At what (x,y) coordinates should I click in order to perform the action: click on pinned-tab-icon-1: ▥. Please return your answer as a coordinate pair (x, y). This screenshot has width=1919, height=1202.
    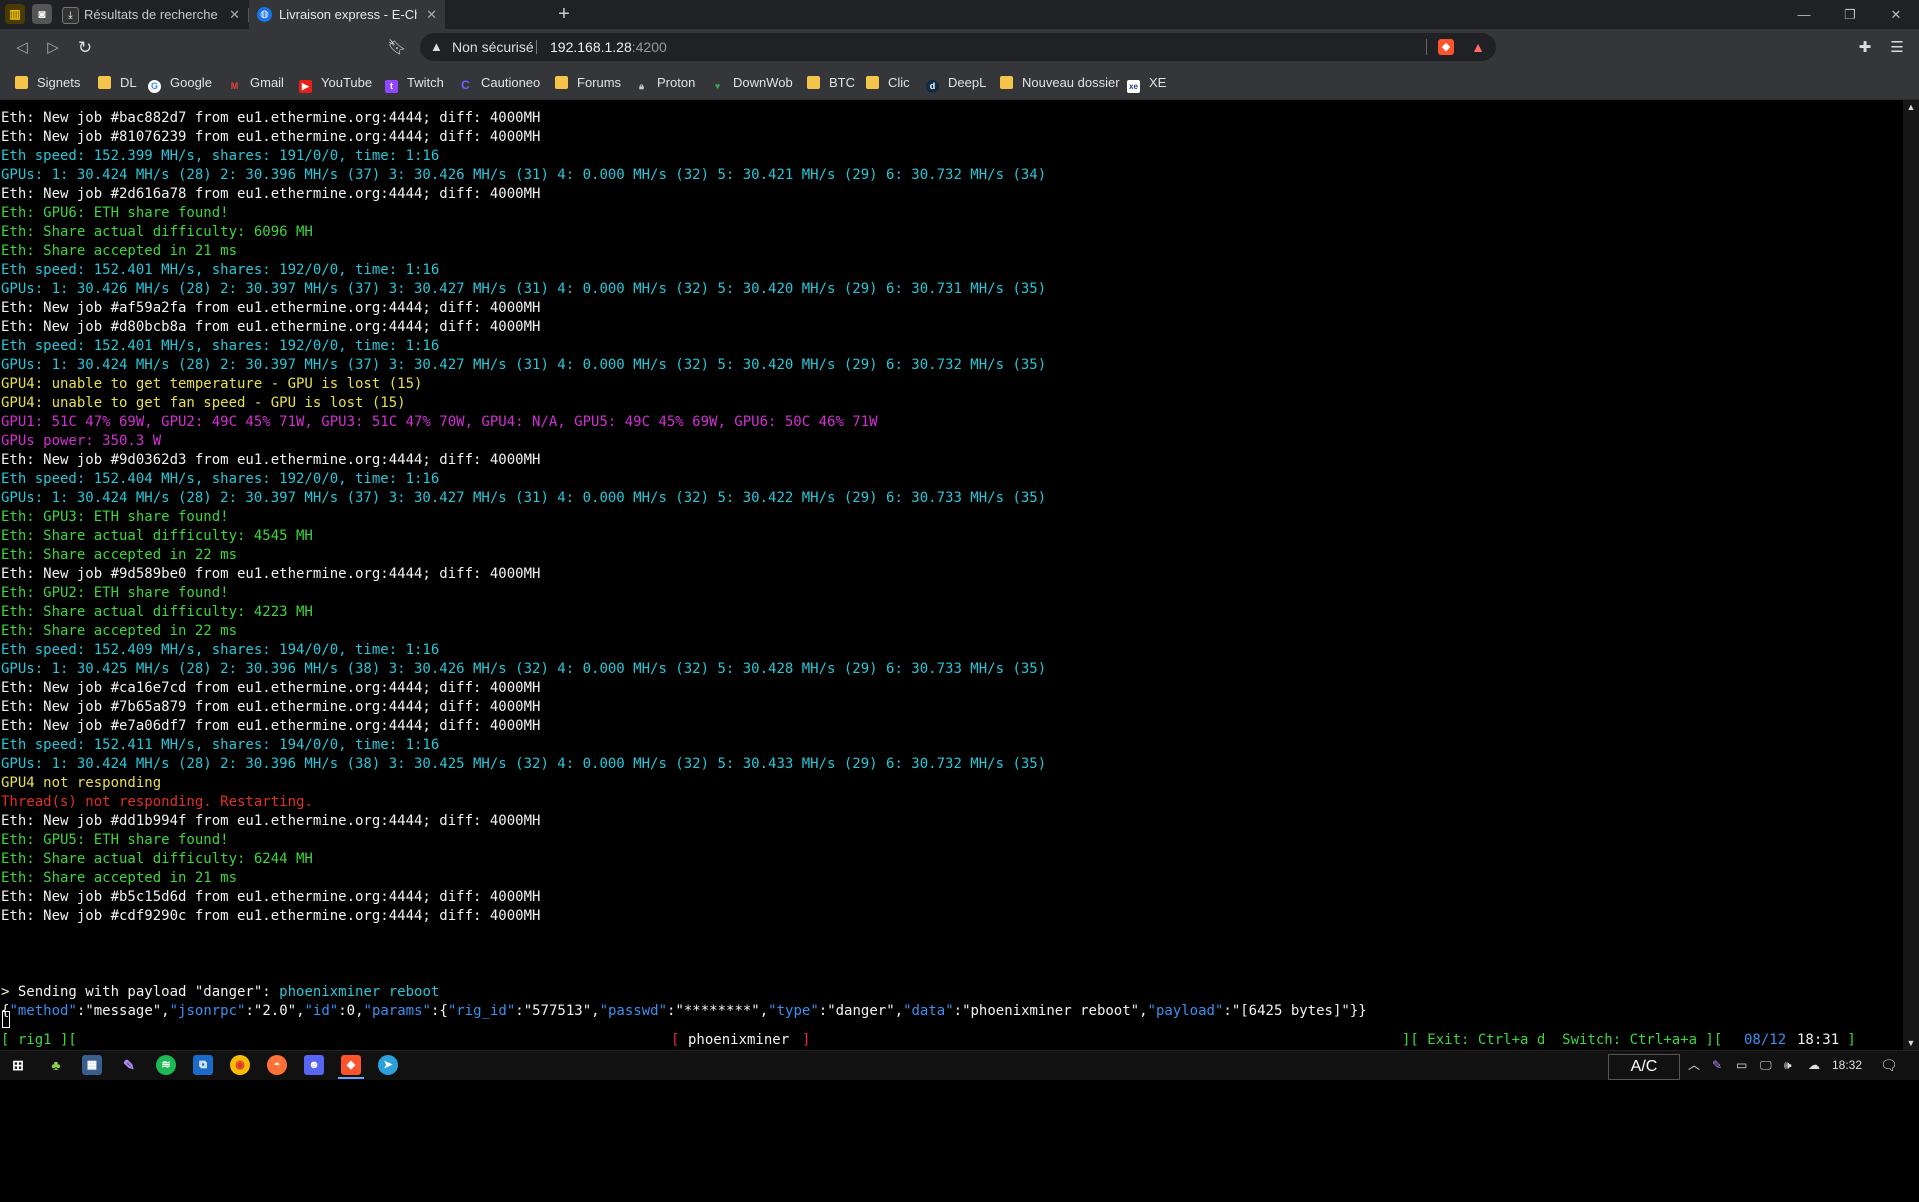
    Looking at the image, I should click on (15, 14).